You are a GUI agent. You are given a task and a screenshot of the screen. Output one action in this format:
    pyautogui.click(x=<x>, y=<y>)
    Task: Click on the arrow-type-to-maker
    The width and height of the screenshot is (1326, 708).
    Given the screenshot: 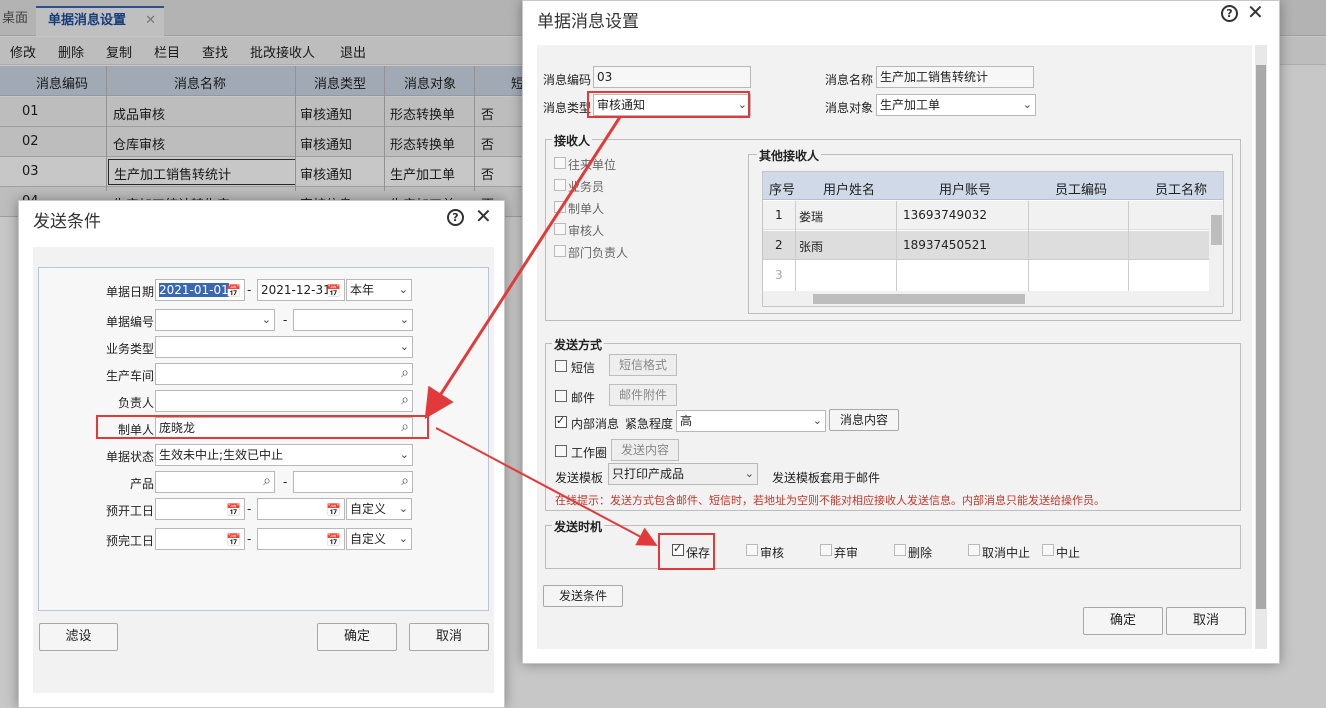 What is the action you would take?
    pyautogui.click(x=523, y=268)
    